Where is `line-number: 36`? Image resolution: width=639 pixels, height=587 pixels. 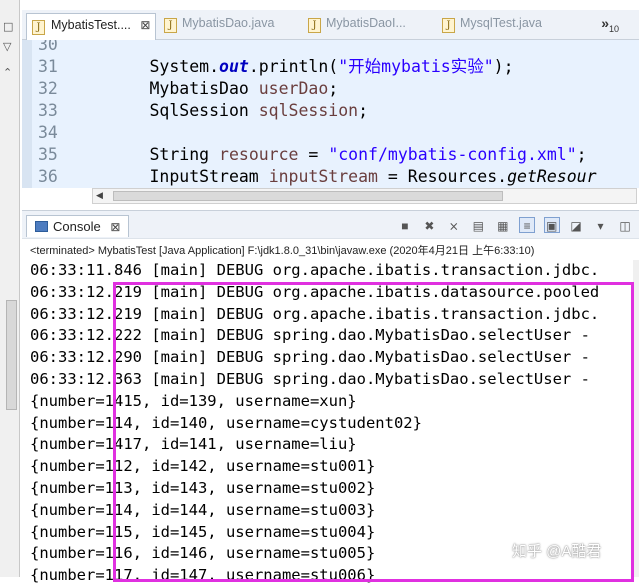
line-number: 36 is located at coordinates (48, 176).